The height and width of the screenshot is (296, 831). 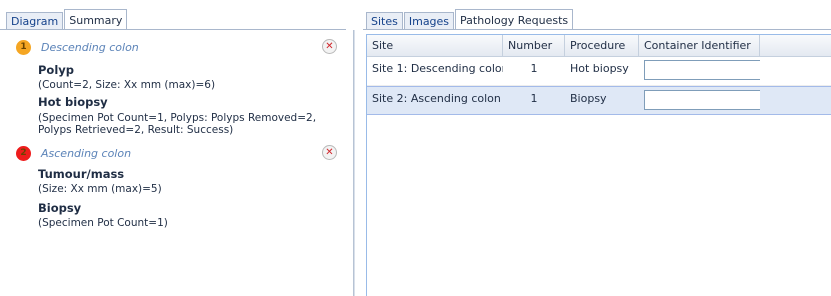 I want to click on site-name: Ascending colon, so click(x=86, y=153).